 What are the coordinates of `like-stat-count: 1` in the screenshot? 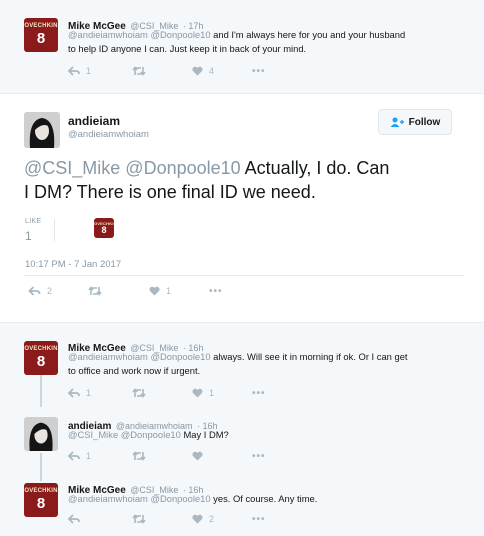 It's located at (28, 236).